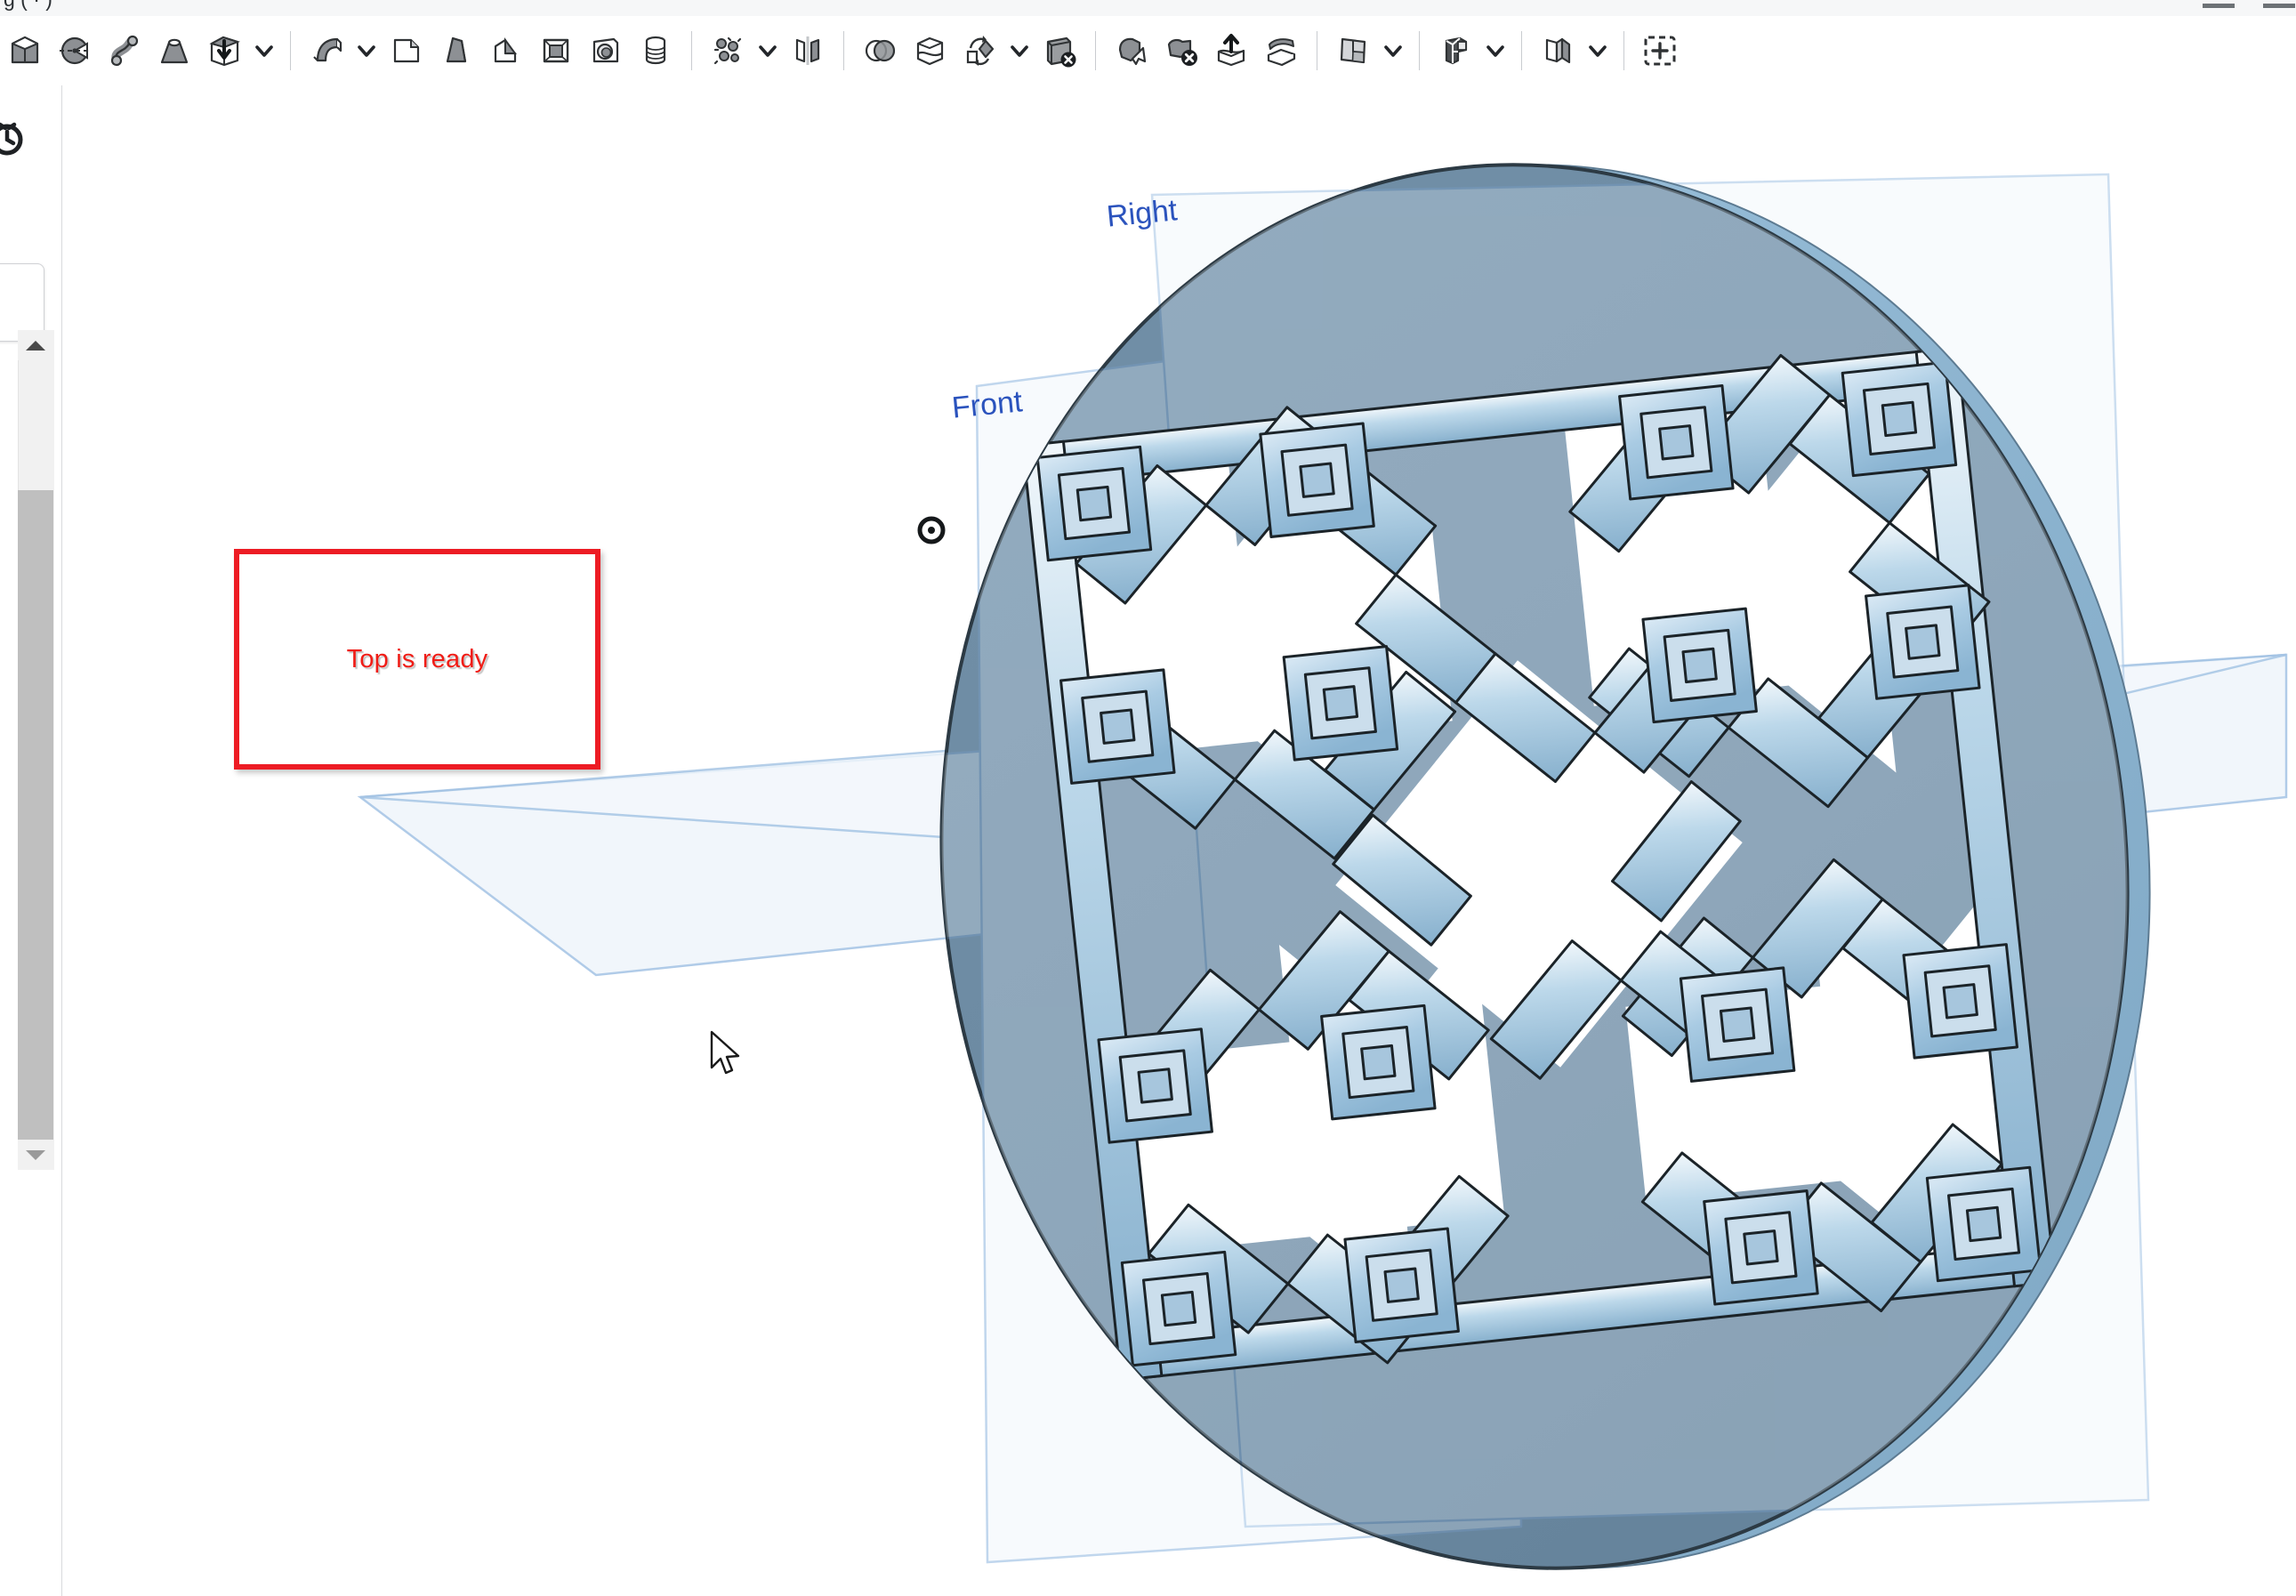  I want to click on delete-part-icon, so click(1059, 50).